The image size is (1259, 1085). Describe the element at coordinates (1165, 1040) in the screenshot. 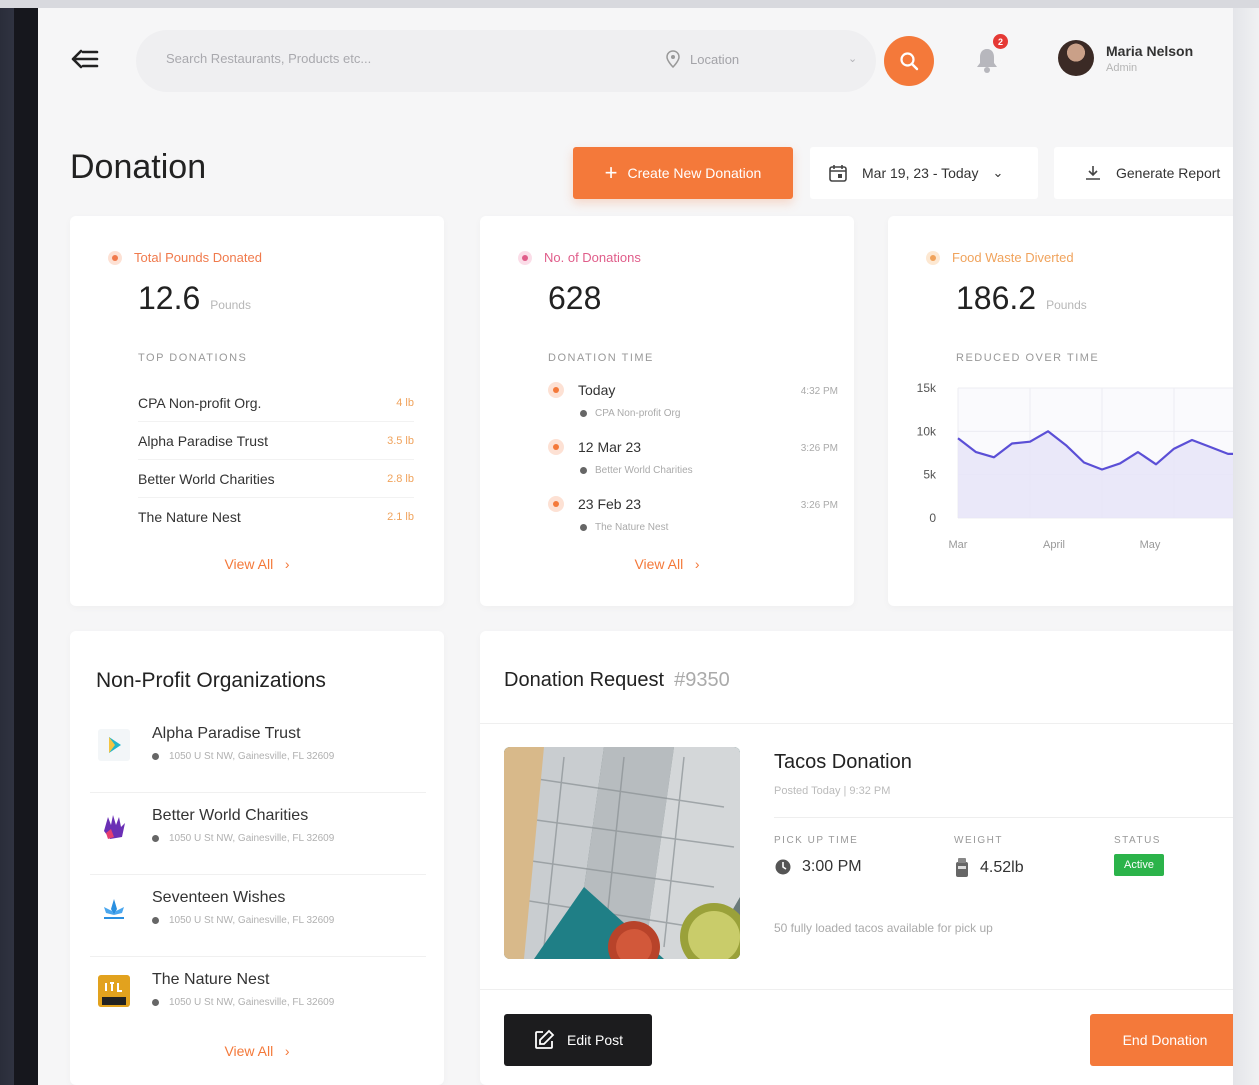

I see `end-donation-label: End Donation` at that location.